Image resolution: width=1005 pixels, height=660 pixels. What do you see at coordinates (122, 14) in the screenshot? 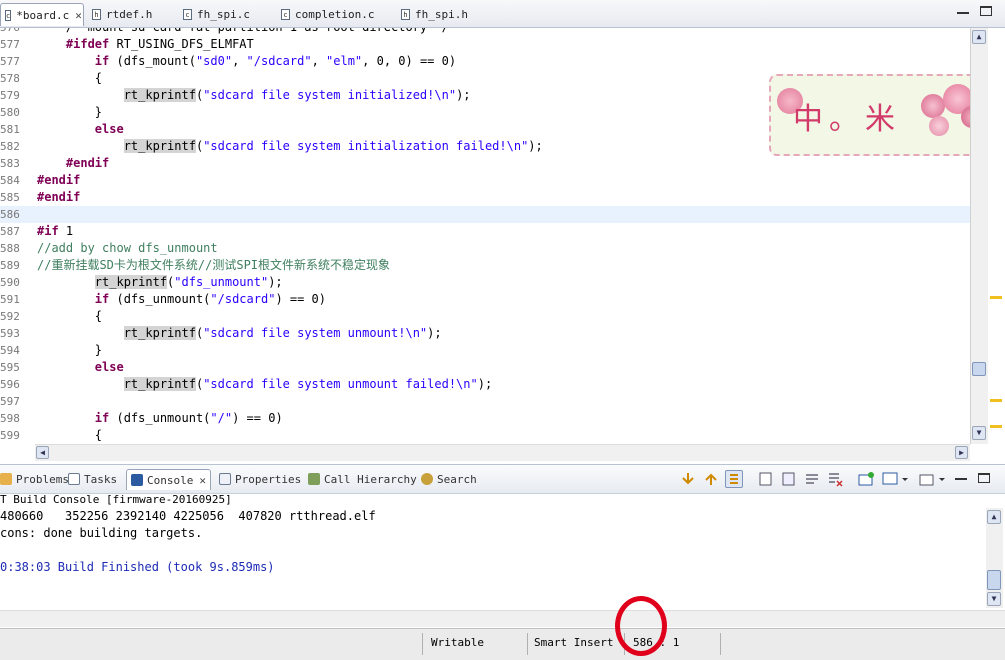
I see `tab-rtdef-h: h rtdef.h` at bounding box center [122, 14].